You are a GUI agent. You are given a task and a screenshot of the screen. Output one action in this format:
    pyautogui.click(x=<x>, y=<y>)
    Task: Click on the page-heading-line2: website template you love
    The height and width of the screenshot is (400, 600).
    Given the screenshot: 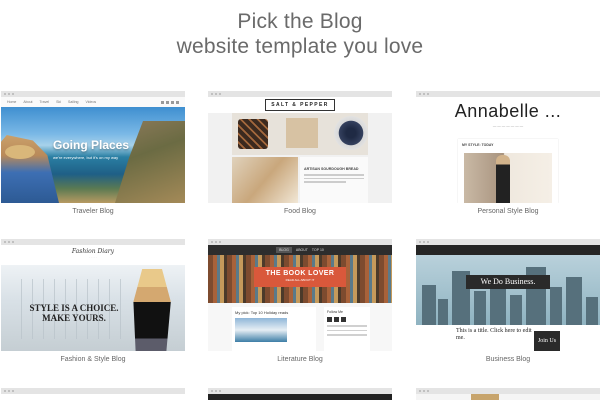 What is the action you would take?
    pyautogui.click(x=300, y=46)
    